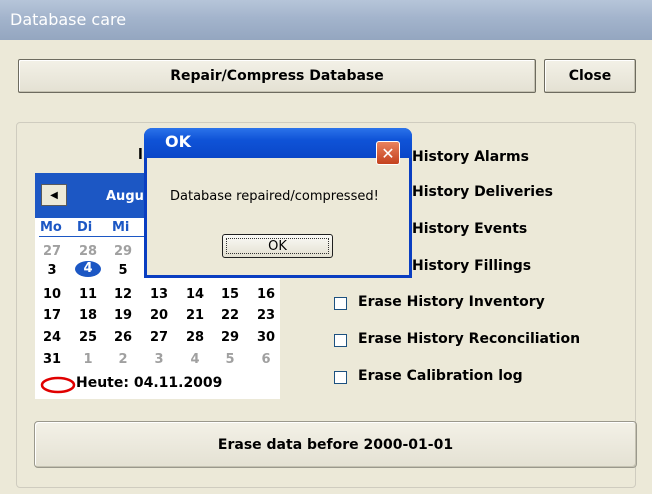 The width and height of the screenshot is (652, 494). I want to click on window-titlebar: Database care, so click(326, 20).